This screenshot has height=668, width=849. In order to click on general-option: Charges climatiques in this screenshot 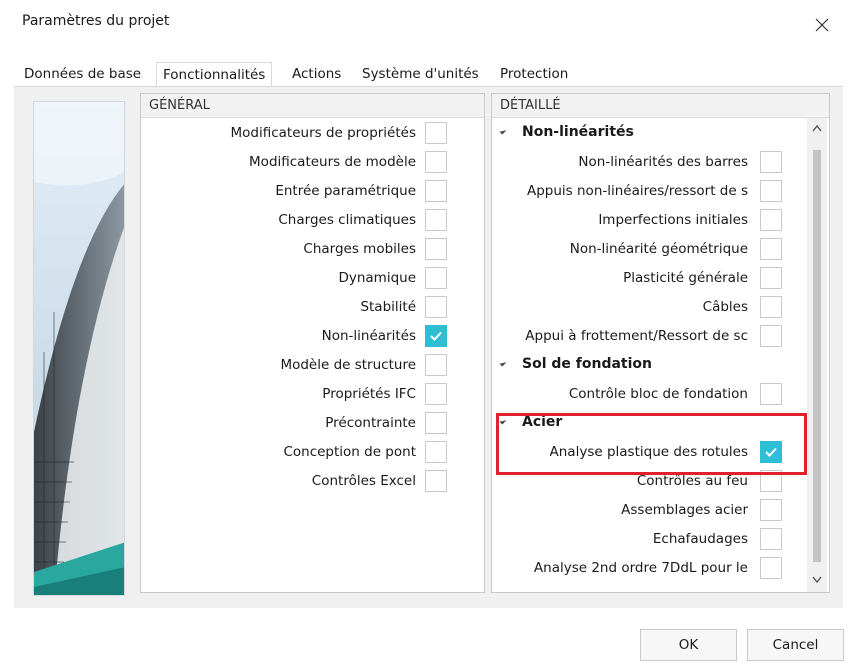, I will do `click(312, 220)`.